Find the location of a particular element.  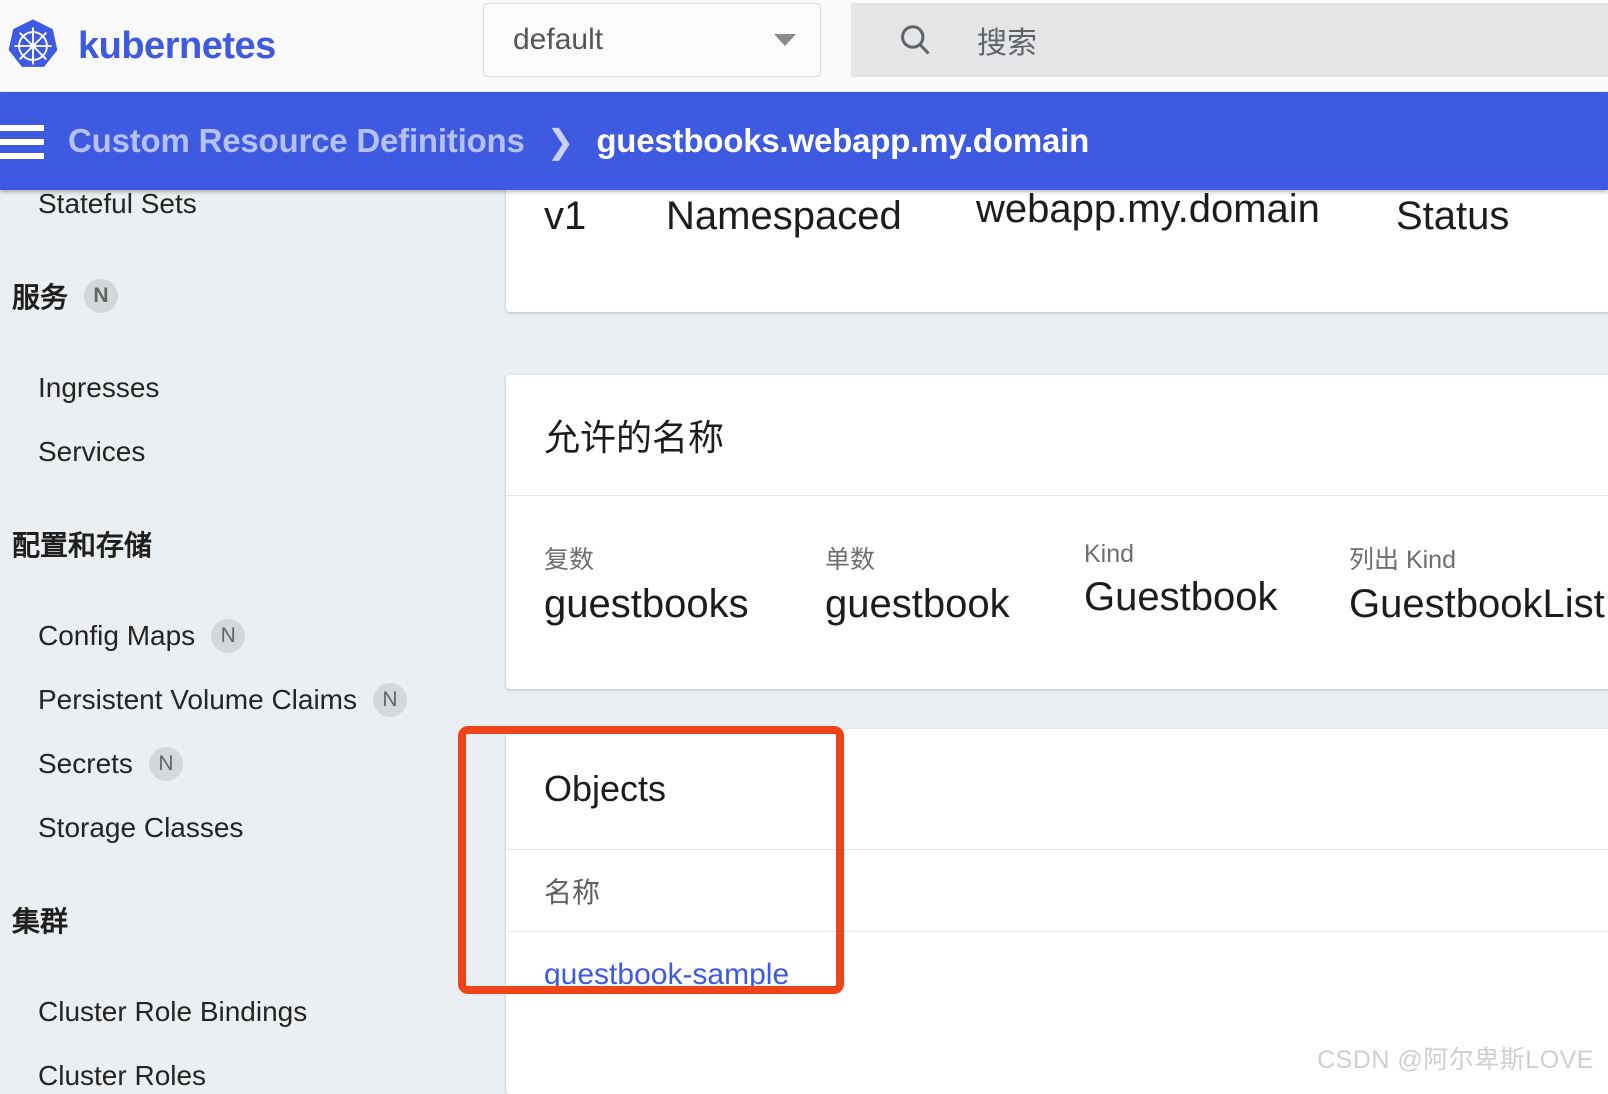

sidebar-item-cluster-role-bindings: Cluster Role Bindings is located at coordinates (243, 1012).